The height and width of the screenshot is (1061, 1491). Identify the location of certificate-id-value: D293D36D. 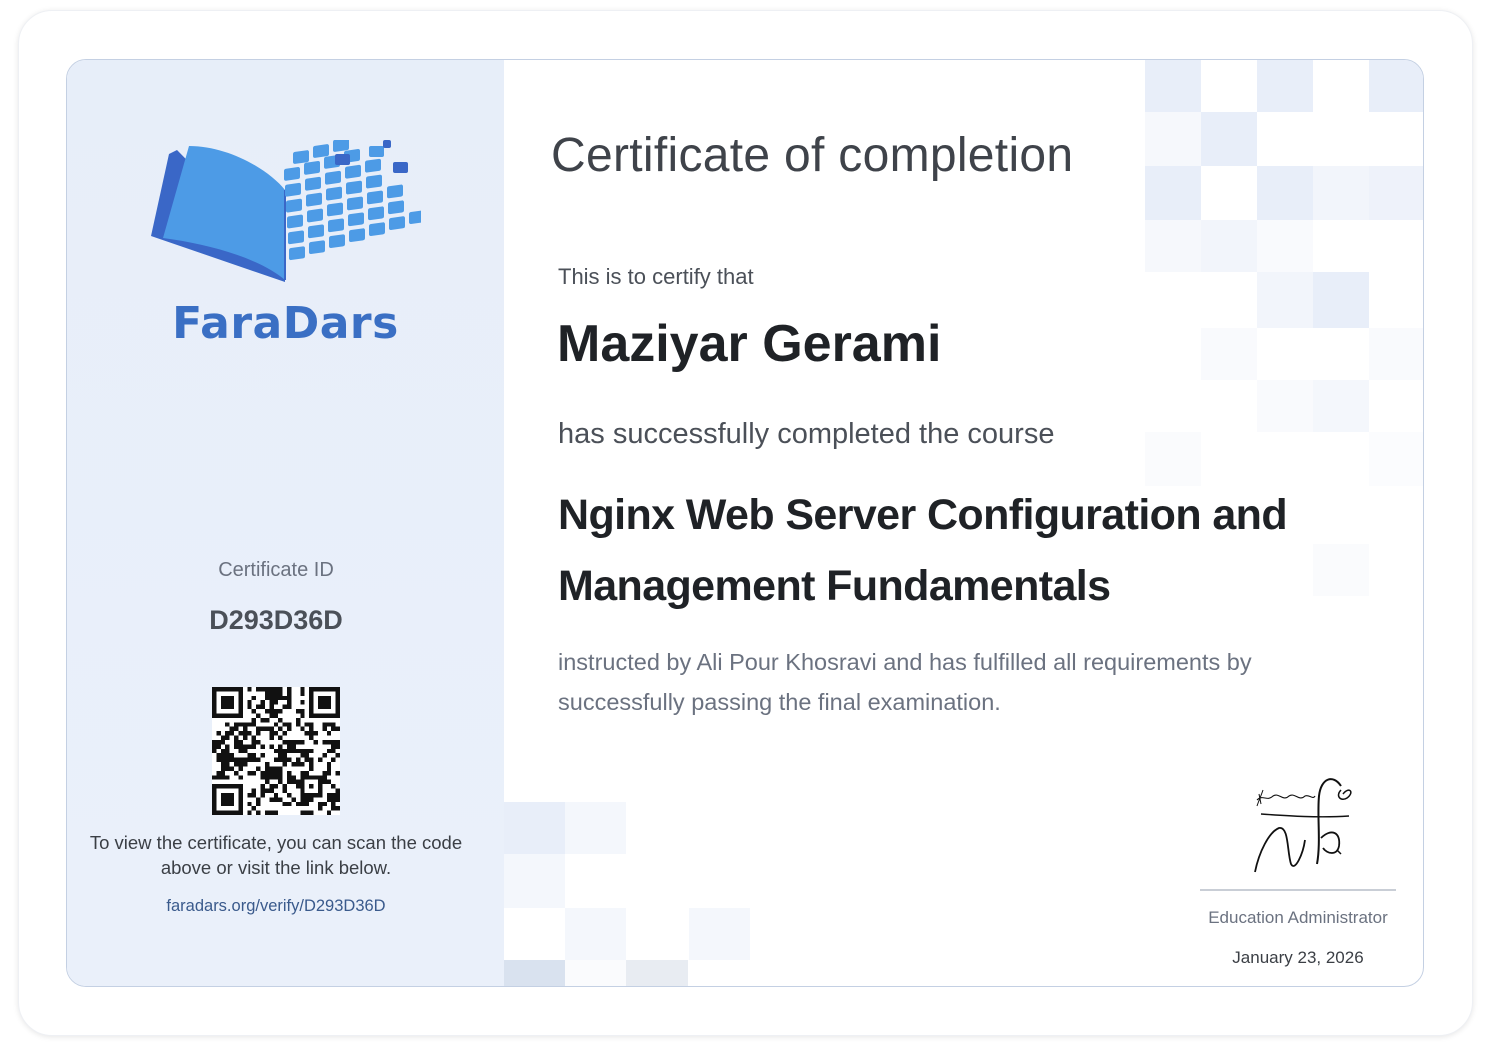
(276, 620).